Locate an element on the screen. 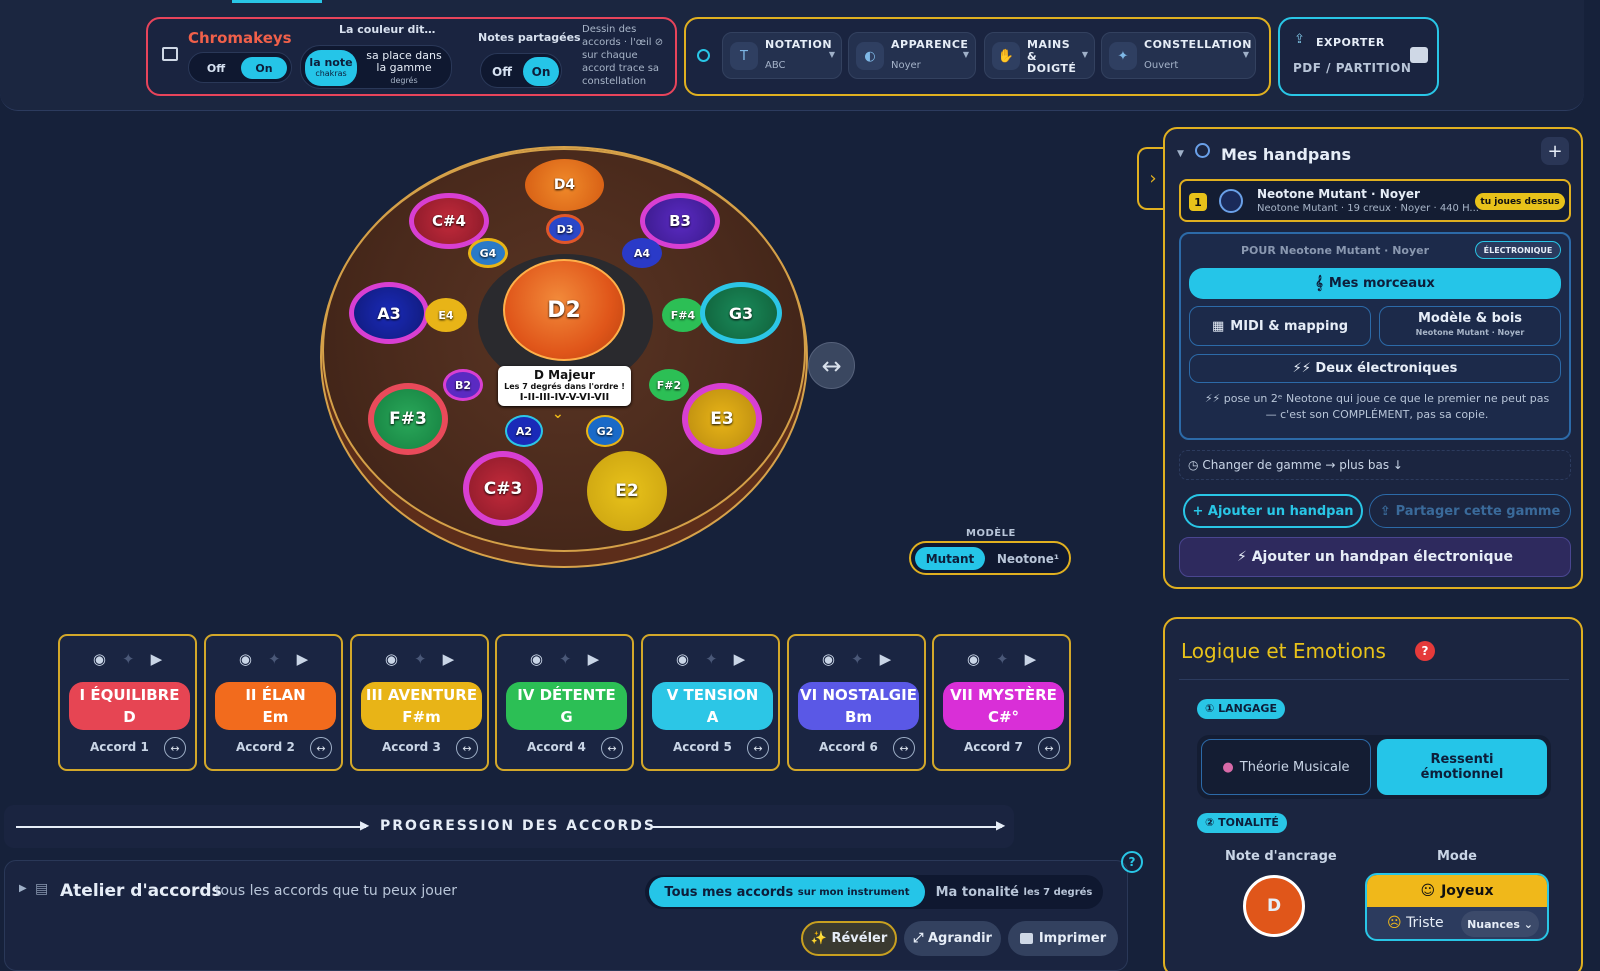  chromakeys-off: Off is located at coordinates (216, 68).